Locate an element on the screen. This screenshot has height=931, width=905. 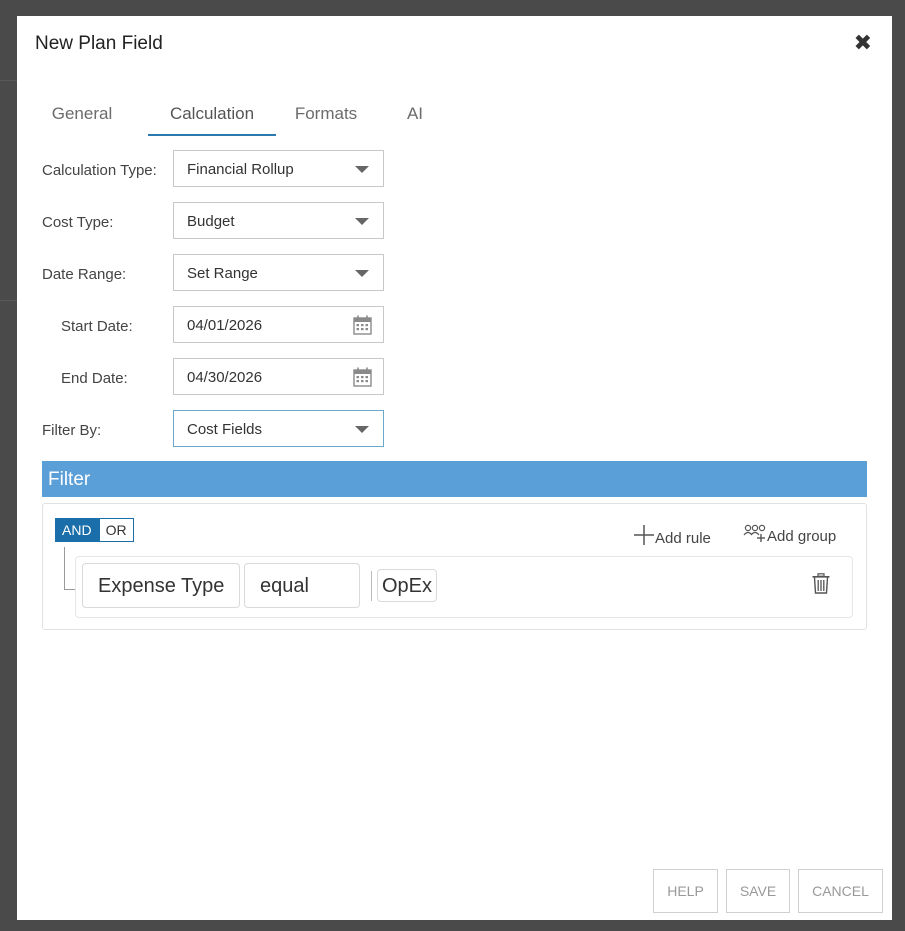
add-group-label: Add group is located at coordinates (802, 536).